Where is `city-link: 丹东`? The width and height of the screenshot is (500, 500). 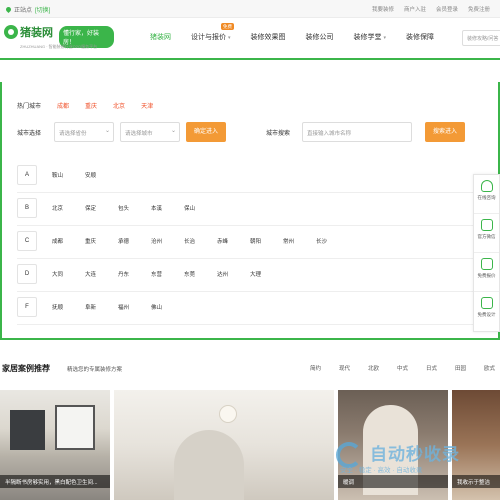
city-link: 丹东 is located at coordinates (134, 274).